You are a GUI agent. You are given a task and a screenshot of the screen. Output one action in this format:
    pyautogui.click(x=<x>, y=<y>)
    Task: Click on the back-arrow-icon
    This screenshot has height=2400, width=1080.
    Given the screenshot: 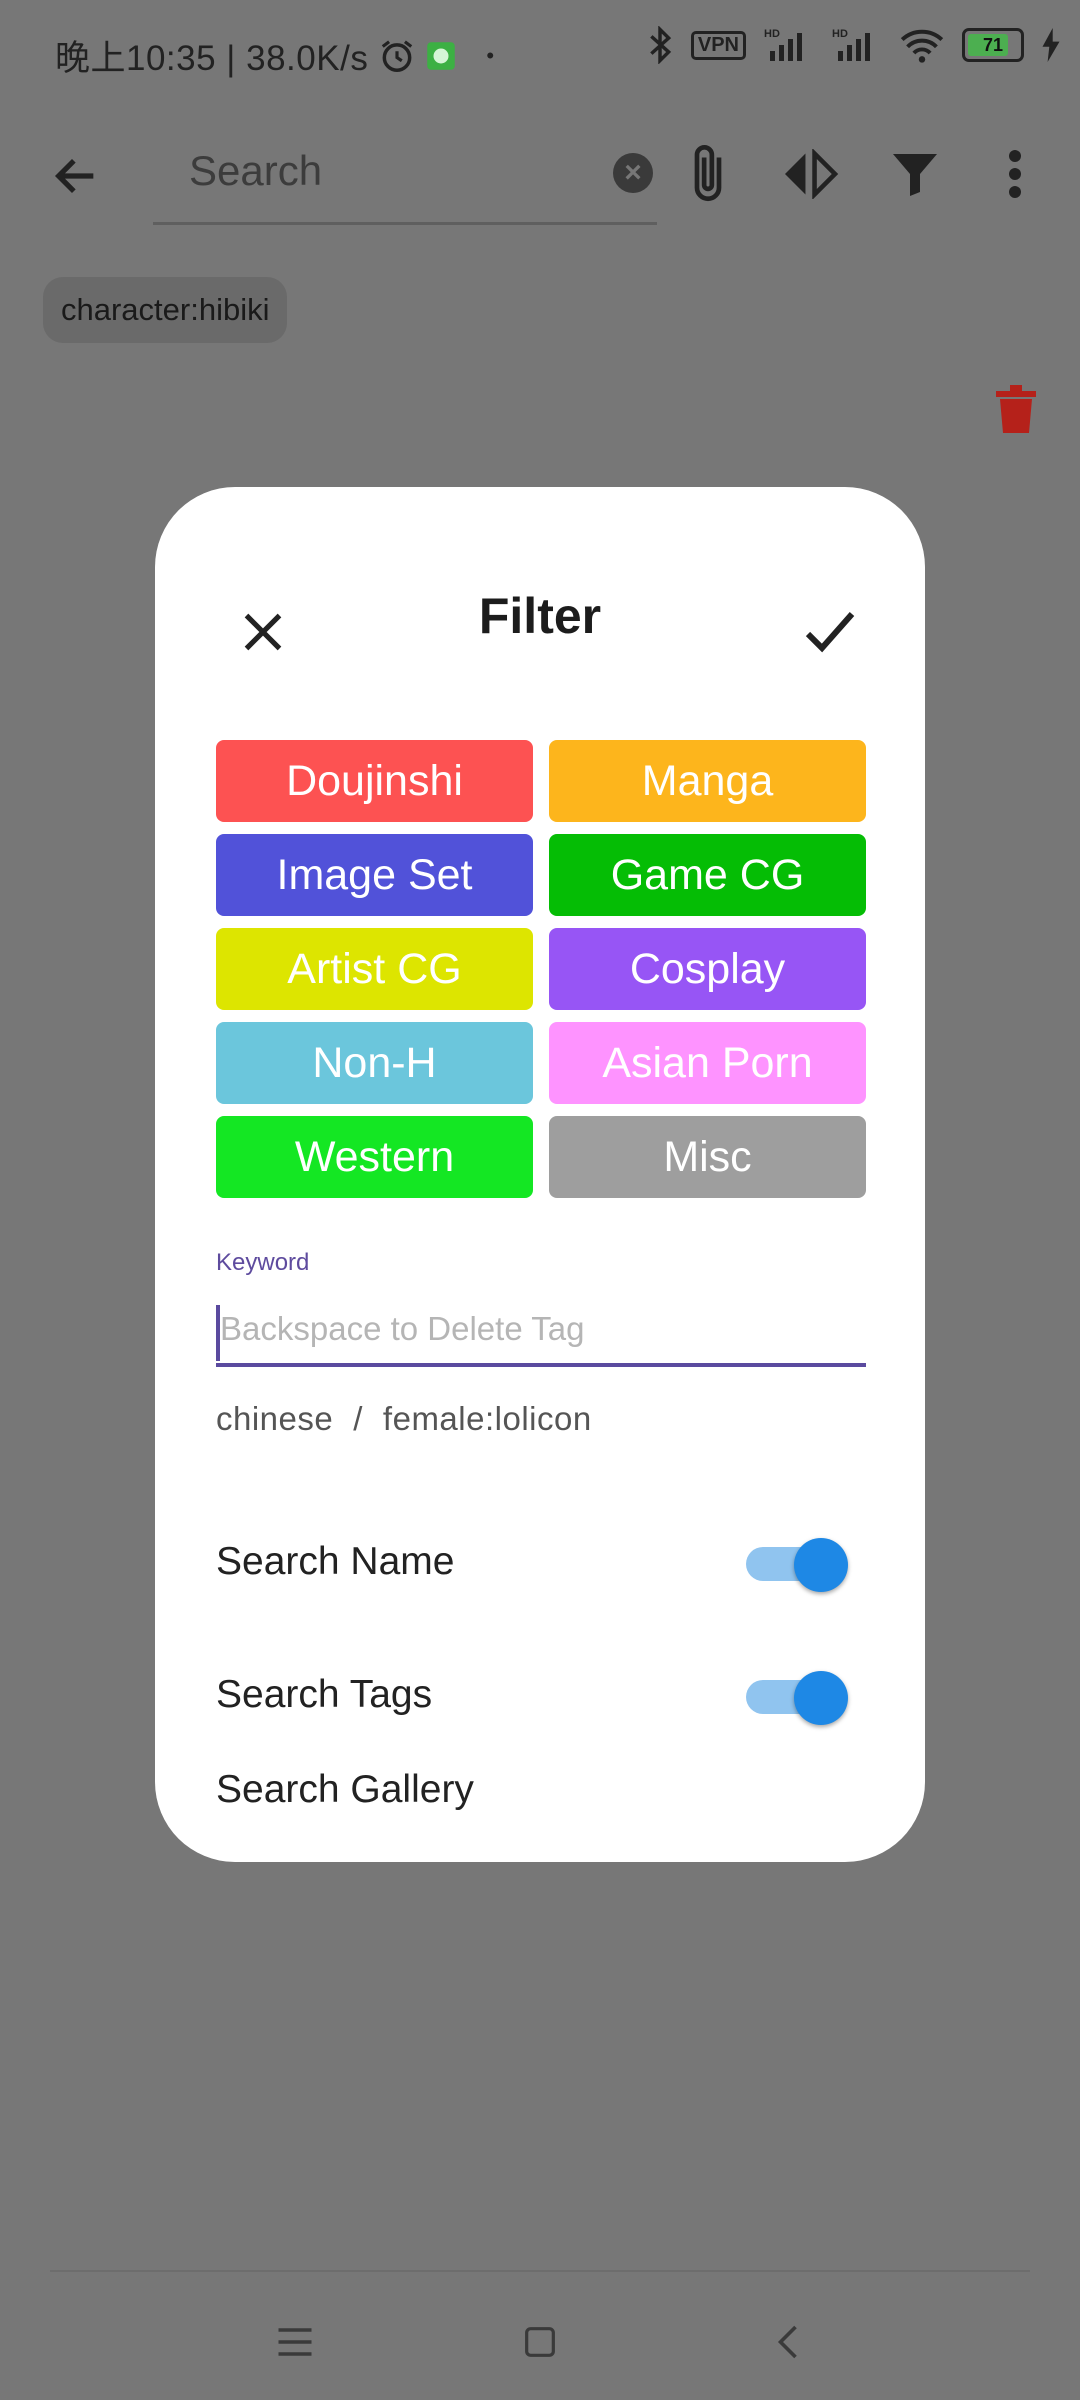 What is the action you would take?
    pyautogui.click(x=74, y=176)
    